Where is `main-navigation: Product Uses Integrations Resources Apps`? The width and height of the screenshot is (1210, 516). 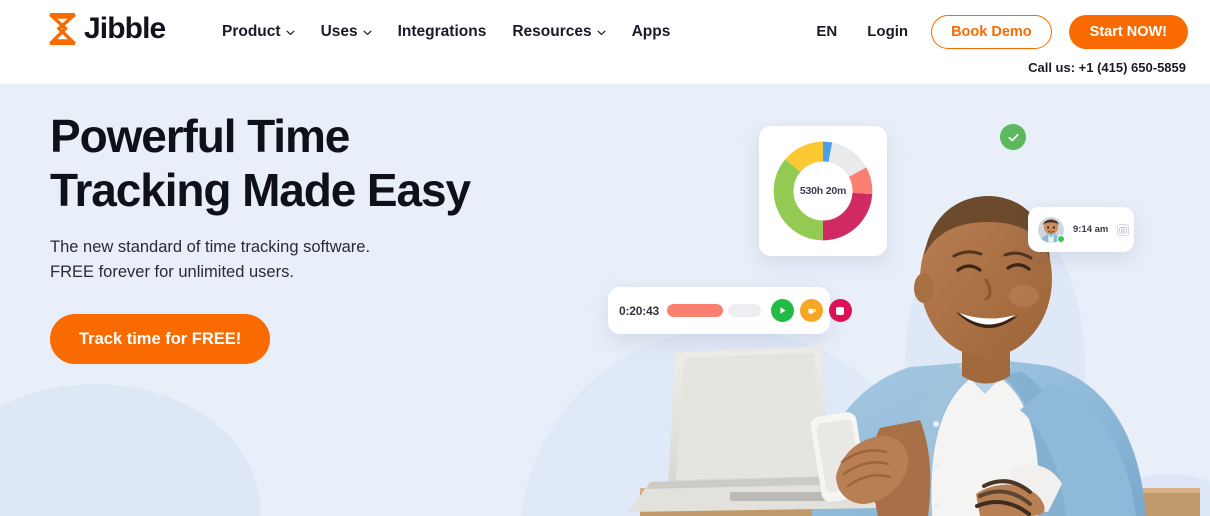 main-navigation: Product Uses Integrations Resources Apps is located at coordinates (446, 32).